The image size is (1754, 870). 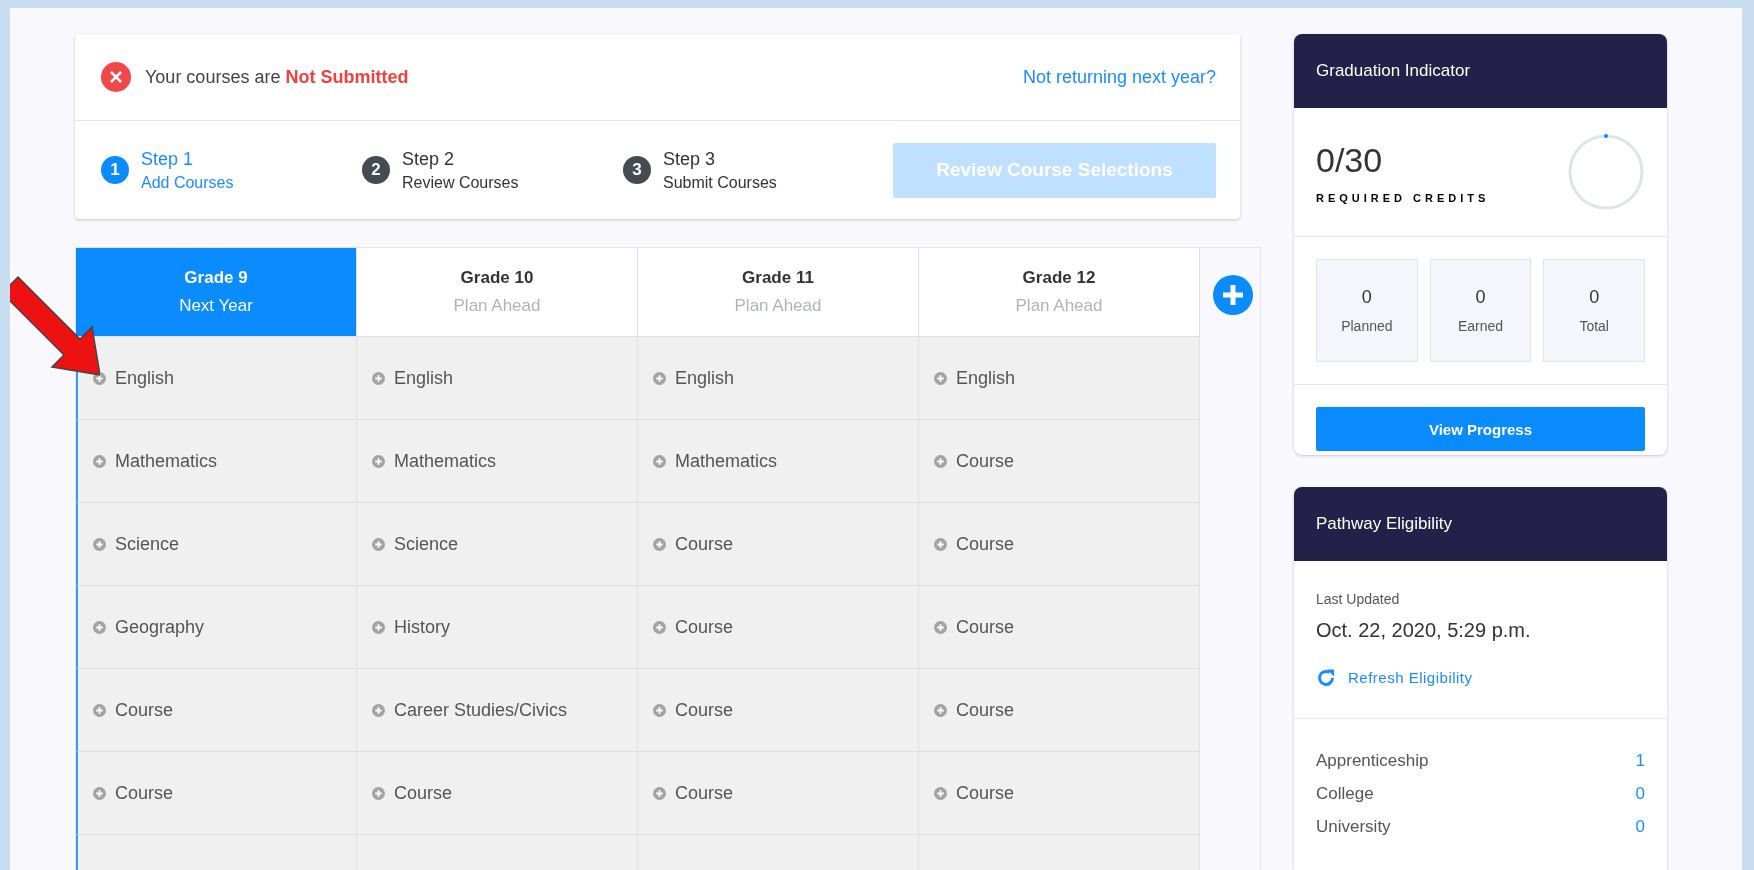 I want to click on step-title: Step 1, so click(x=168, y=159).